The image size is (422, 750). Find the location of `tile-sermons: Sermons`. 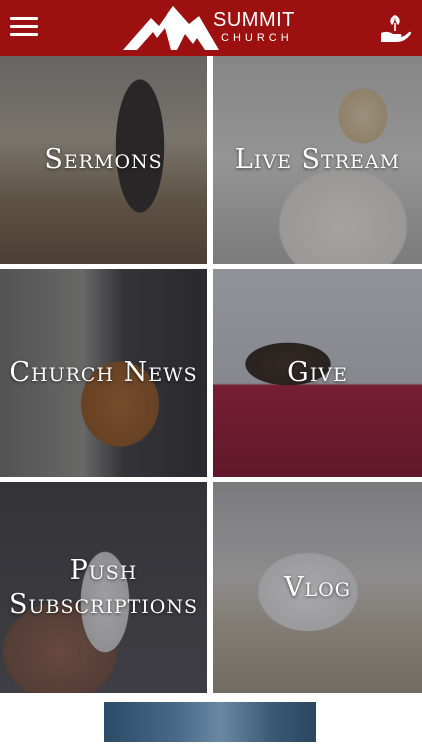

tile-sermons: Sermons is located at coordinates (103, 160).